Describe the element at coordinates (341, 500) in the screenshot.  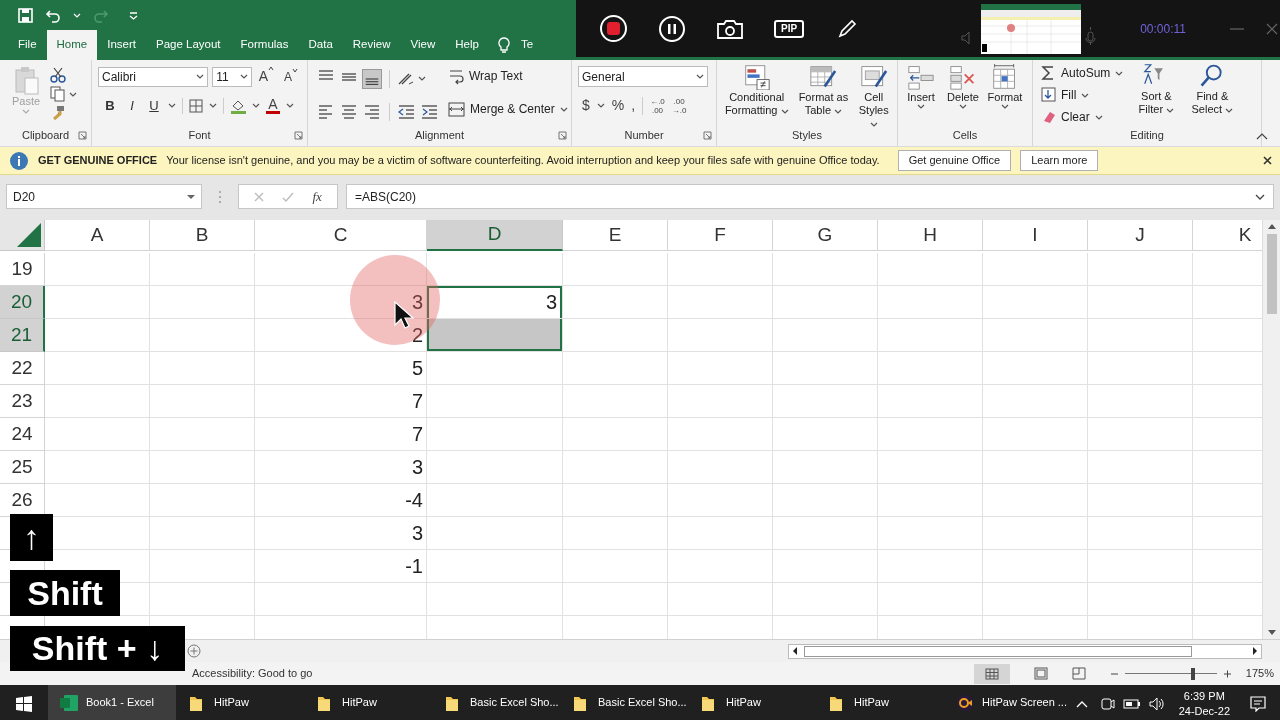
I see `table-cell: -4` at that location.